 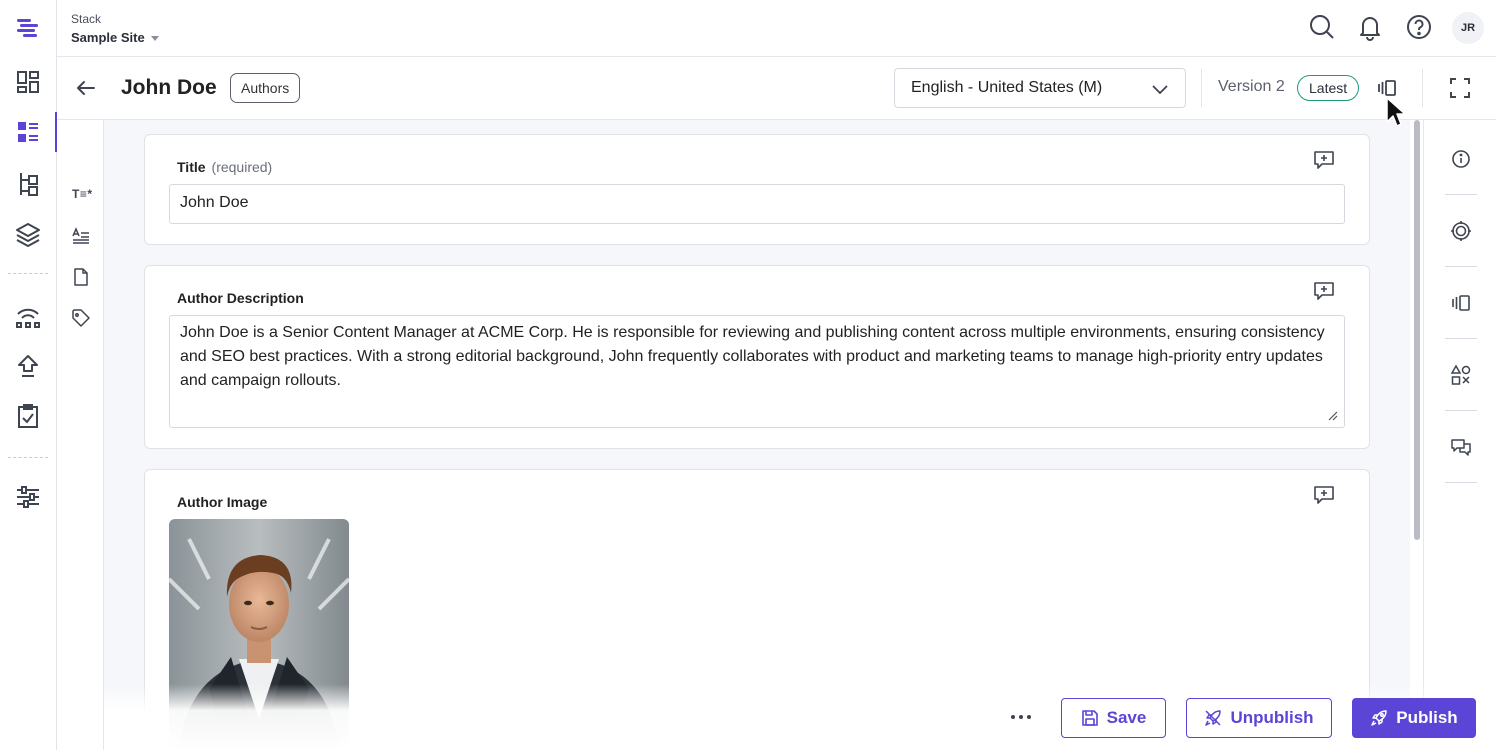 I want to click on workflow-tasks-icon, so click(x=28, y=416).